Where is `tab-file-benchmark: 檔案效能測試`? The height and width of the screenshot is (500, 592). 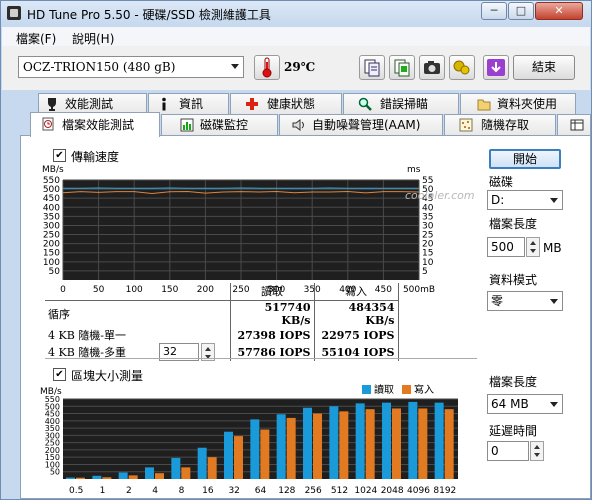 tab-file-benchmark: 檔案效能測試 is located at coordinates (95, 124).